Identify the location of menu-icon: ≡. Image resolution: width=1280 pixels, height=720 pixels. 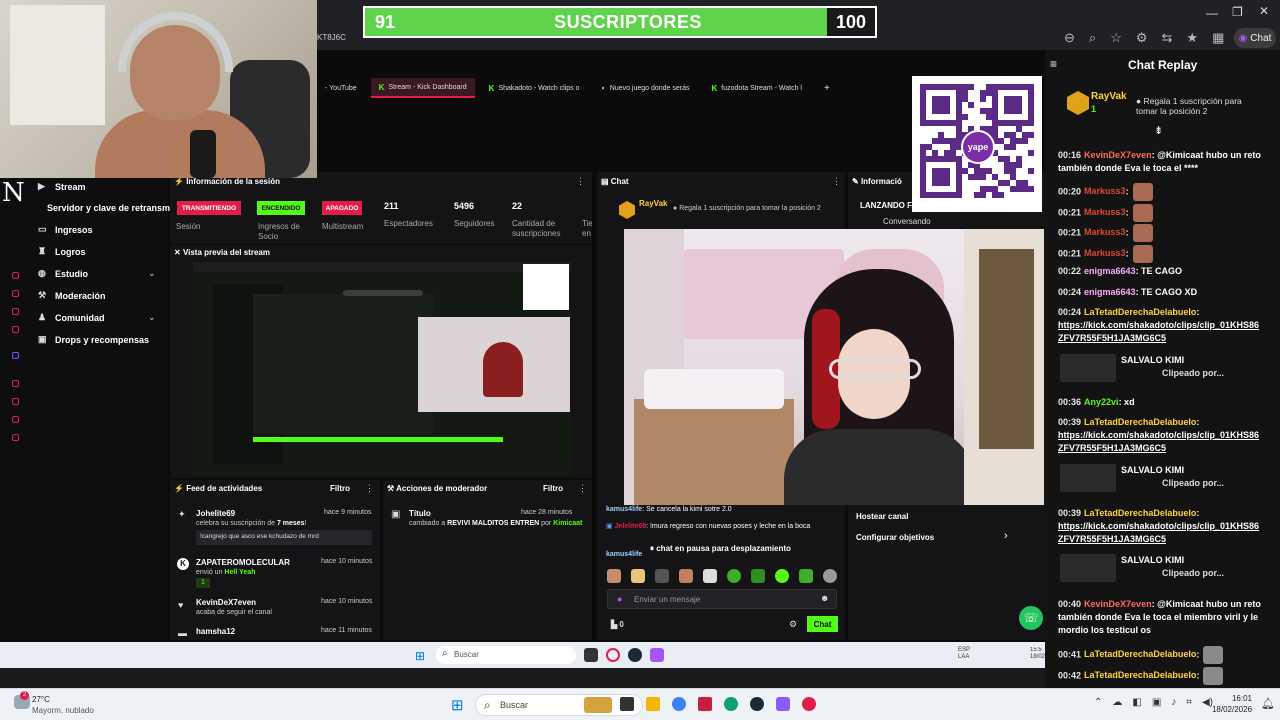
(1053, 64).